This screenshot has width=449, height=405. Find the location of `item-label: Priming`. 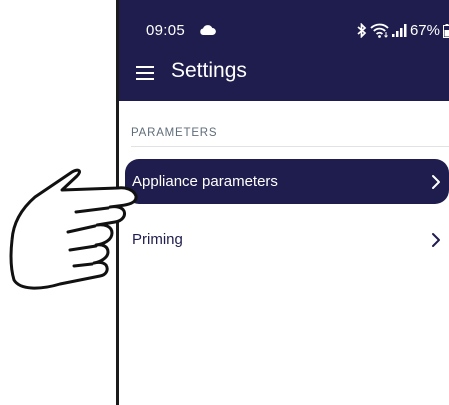

item-label: Priming is located at coordinates (157, 239).